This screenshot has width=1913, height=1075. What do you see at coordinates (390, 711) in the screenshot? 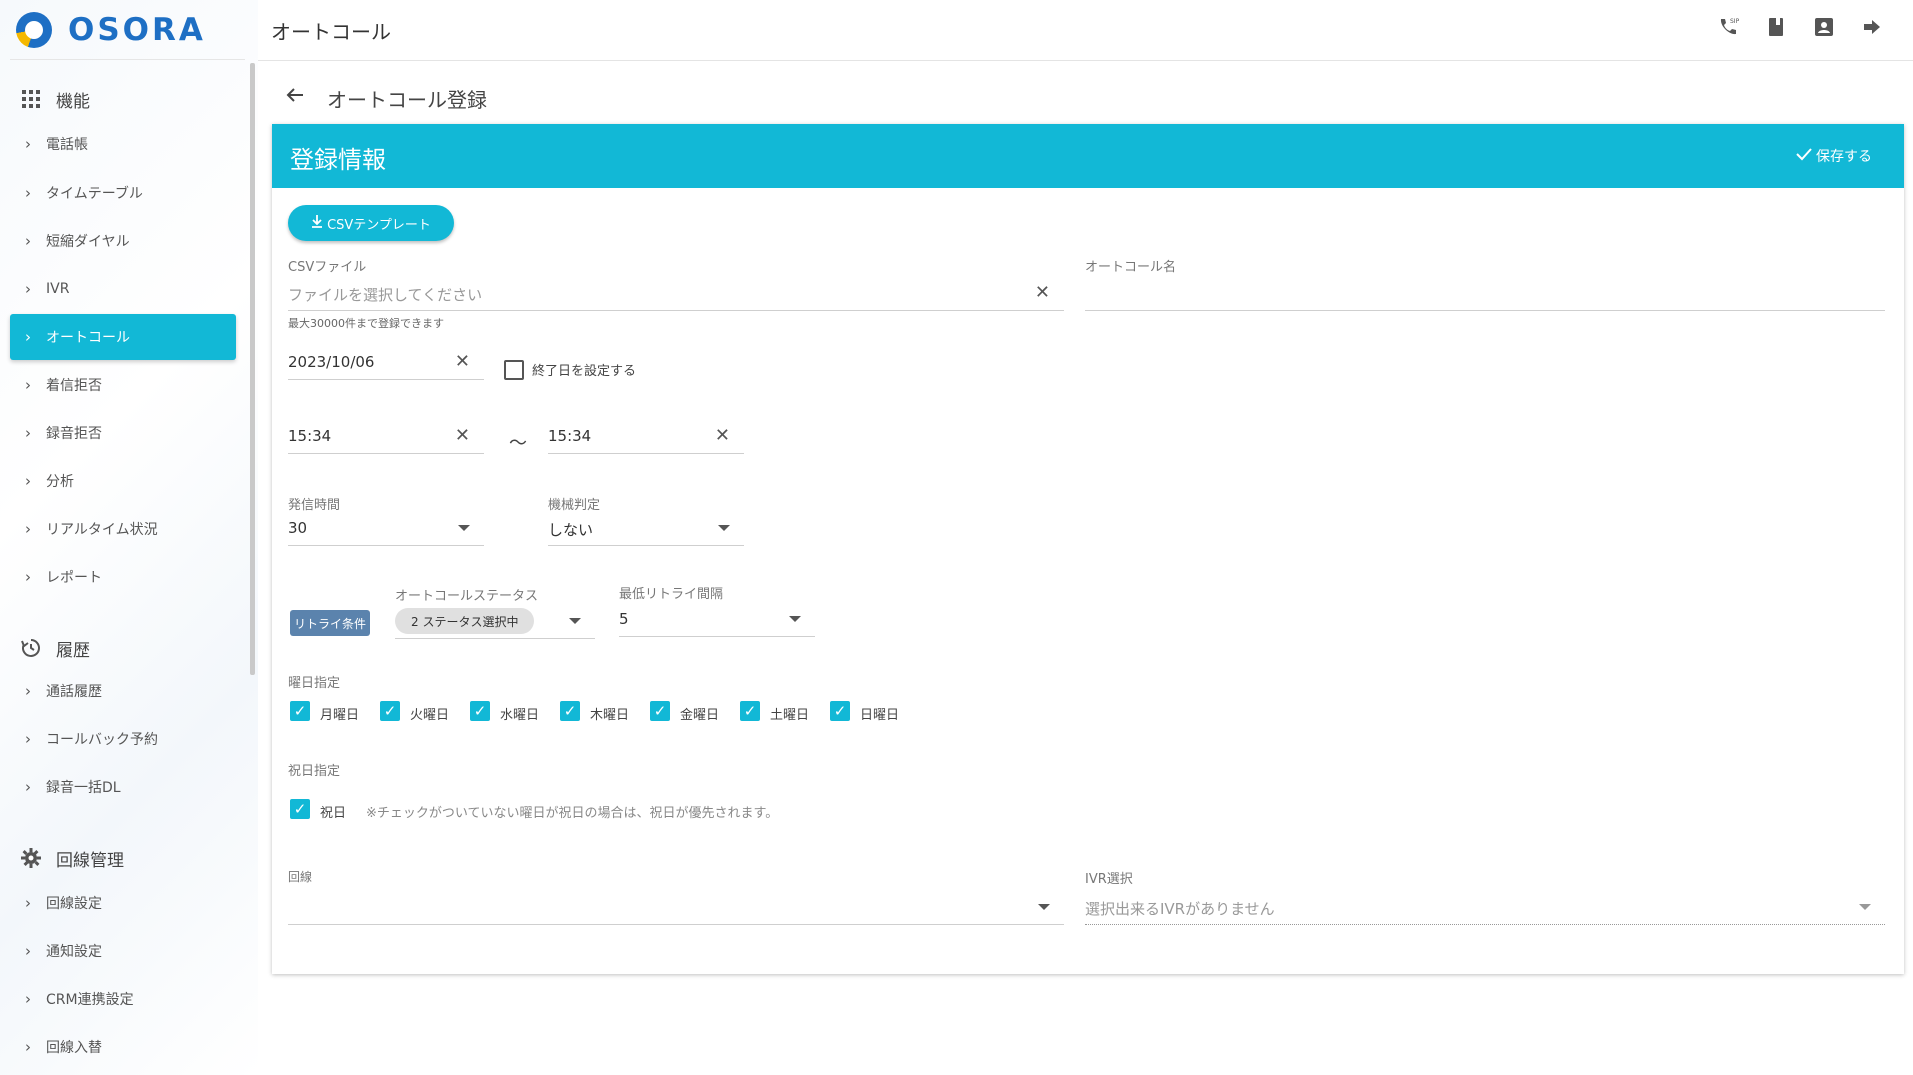
I see `tuesday-checkbox: ✓` at bounding box center [390, 711].